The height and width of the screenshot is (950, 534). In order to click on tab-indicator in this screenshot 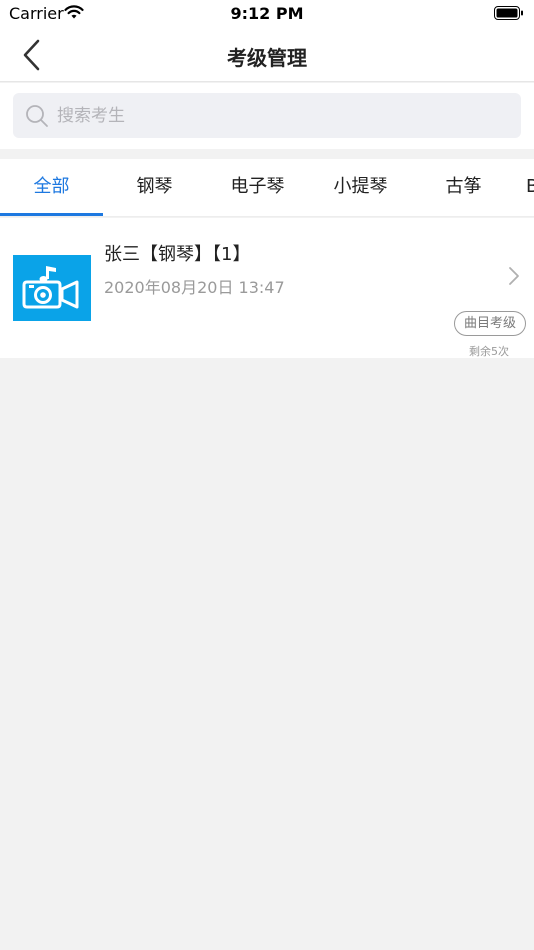, I will do `click(51, 214)`.